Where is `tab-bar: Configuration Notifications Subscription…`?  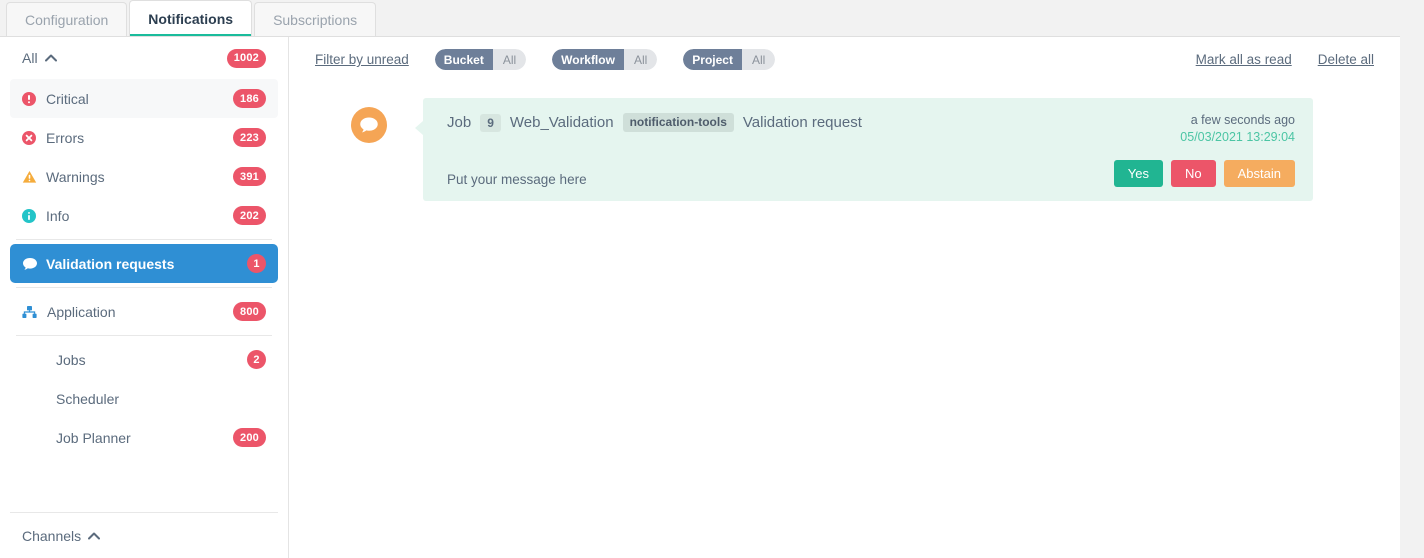
tab-bar: Configuration Notifications Subscription… is located at coordinates (712, 18).